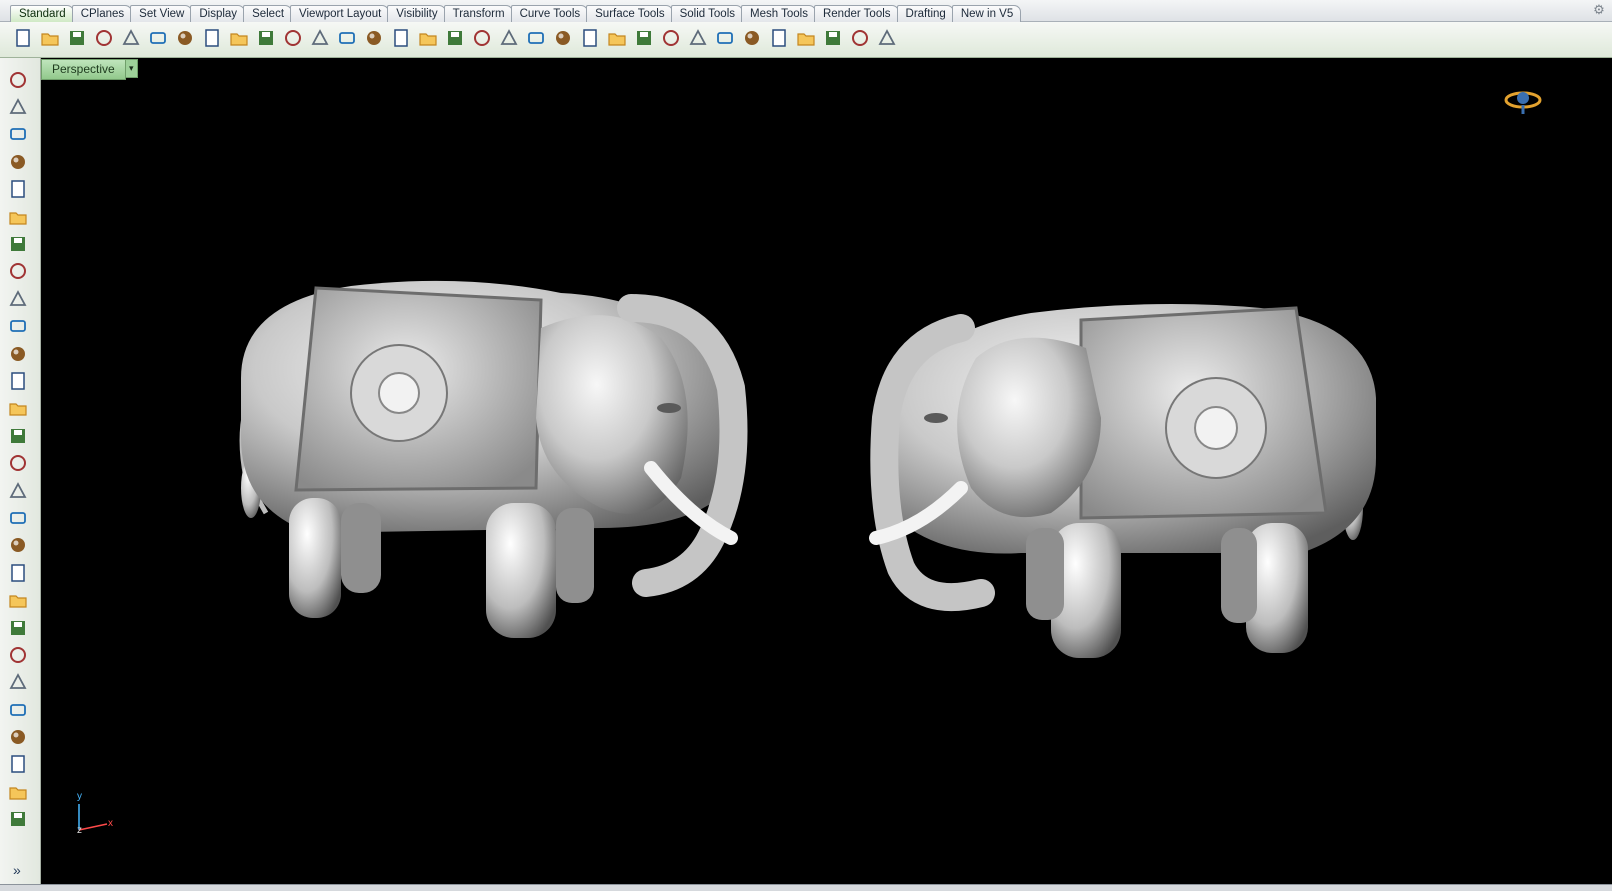  What do you see at coordinates (697, 37) in the screenshot?
I see `shaded-sphere-icon` at bounding box center [697, 37].